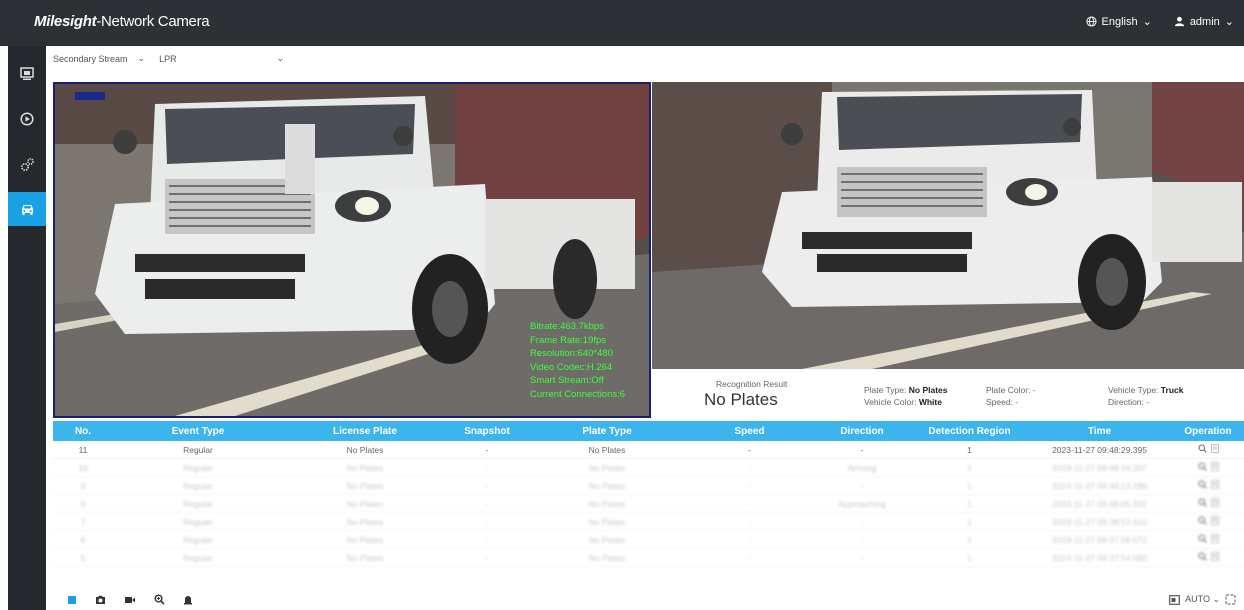  I want to click on row-time: 2023-11-27 09:48:05.332, so click(1099, 503).